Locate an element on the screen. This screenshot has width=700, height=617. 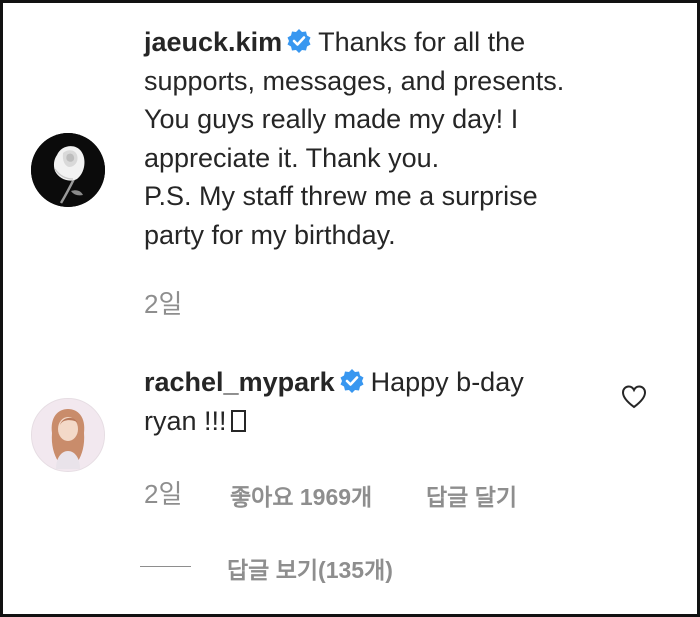
like-heart-icon is located at coordinates (634, 397).